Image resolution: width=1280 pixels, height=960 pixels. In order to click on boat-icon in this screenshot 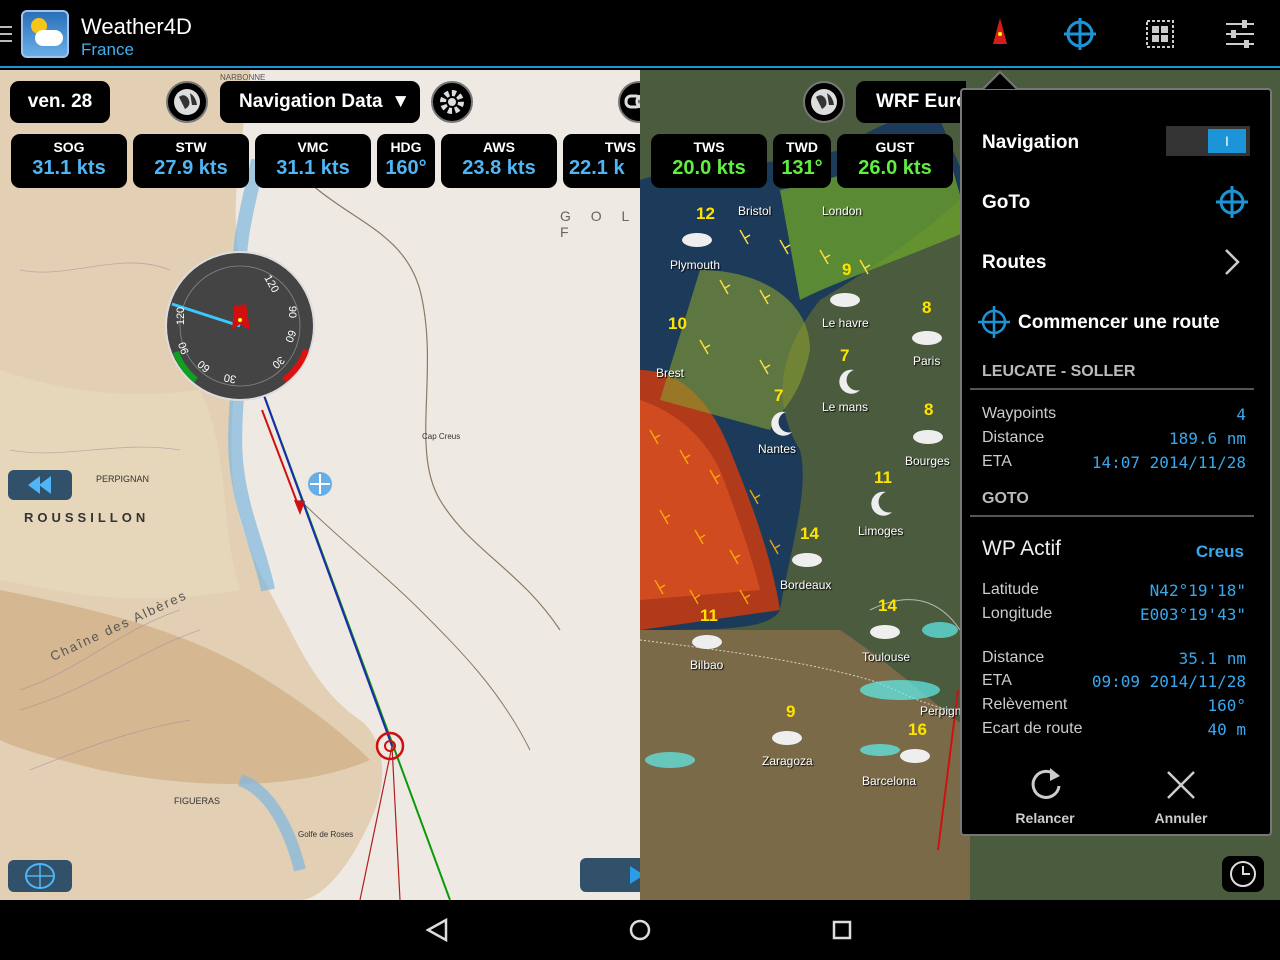, I will do `click(1000, 34)`.